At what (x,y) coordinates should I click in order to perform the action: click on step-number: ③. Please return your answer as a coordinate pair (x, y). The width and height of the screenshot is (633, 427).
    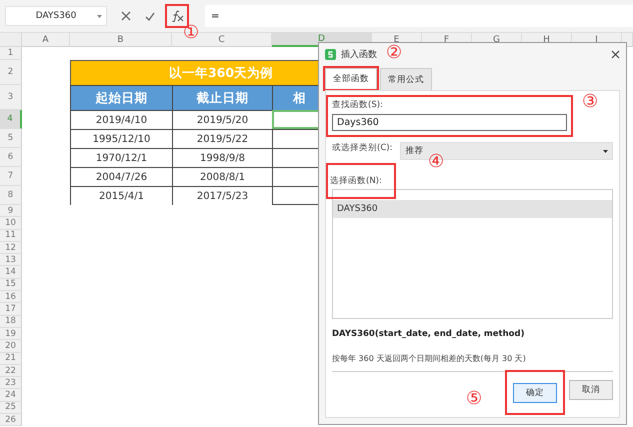
    Looking at the image, I should click on (590, 102).